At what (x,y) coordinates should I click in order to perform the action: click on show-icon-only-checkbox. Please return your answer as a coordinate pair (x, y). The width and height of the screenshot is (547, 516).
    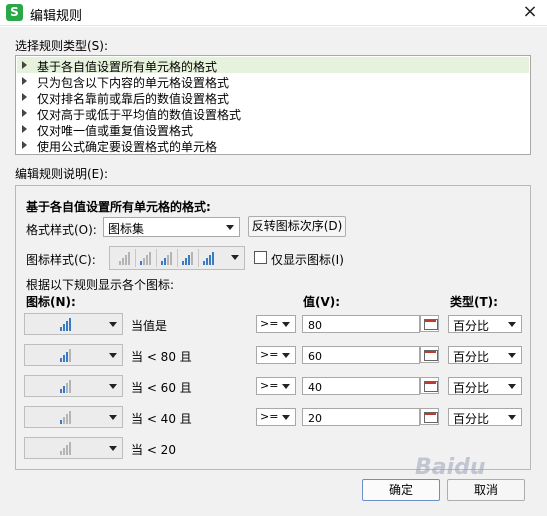
    Looking at the image, I should click on (260, 257).